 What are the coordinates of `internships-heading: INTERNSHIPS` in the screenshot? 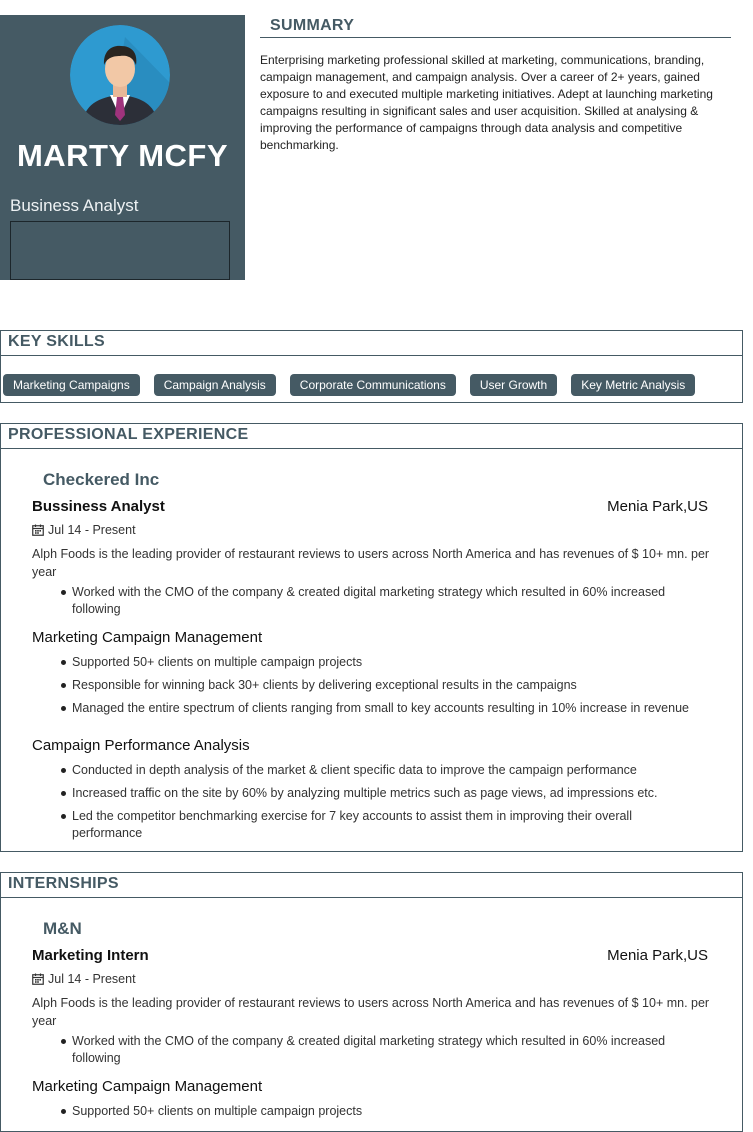 It's located at (371, 885).